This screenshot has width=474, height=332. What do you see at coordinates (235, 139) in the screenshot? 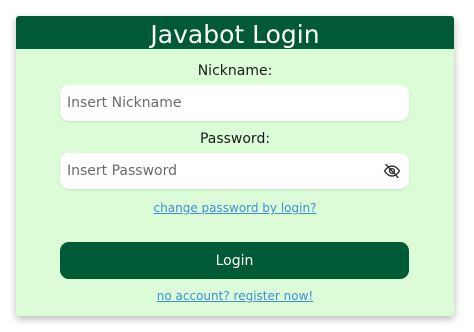
I see `password-label: Password:` at bounding box center [235, 139].